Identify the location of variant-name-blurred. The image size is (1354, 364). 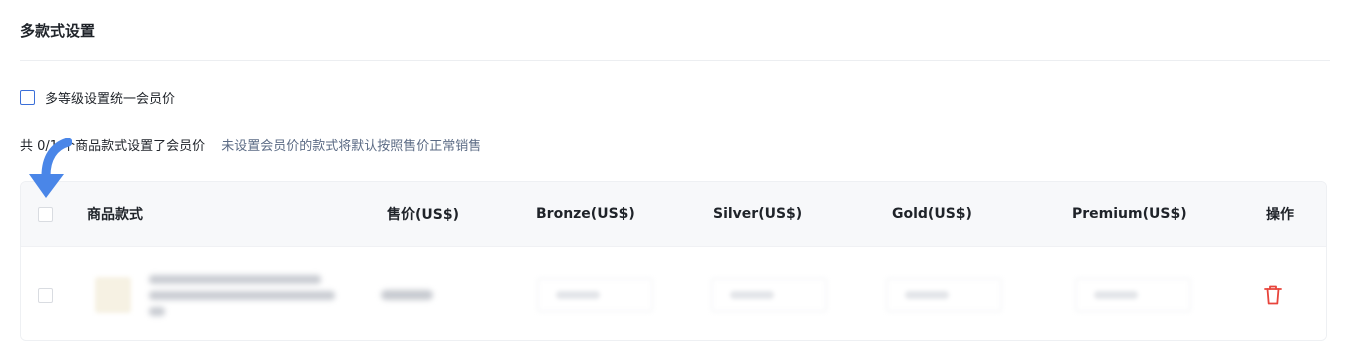
(242, 295).